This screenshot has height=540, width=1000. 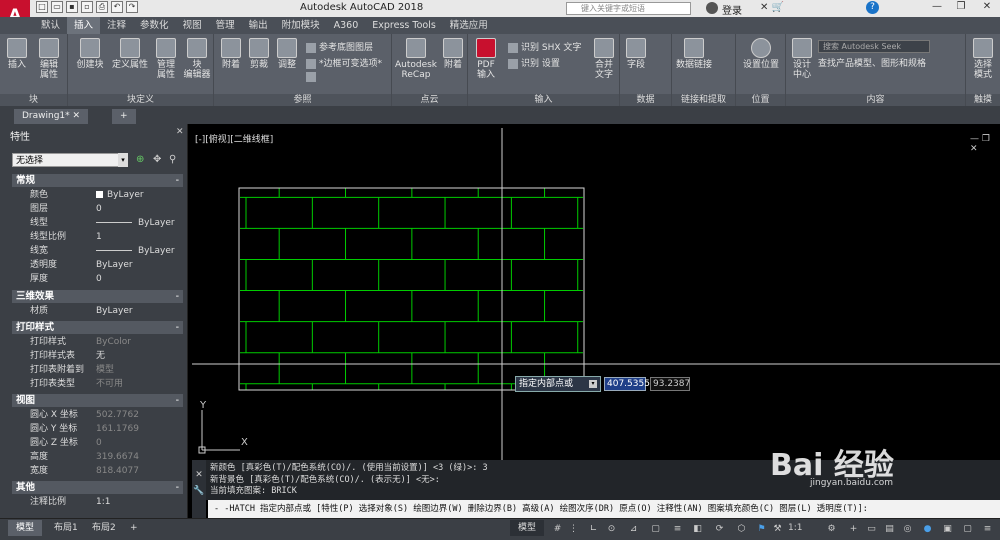 I want to click on restore-icon: ❐, so click(x=961, y=8).